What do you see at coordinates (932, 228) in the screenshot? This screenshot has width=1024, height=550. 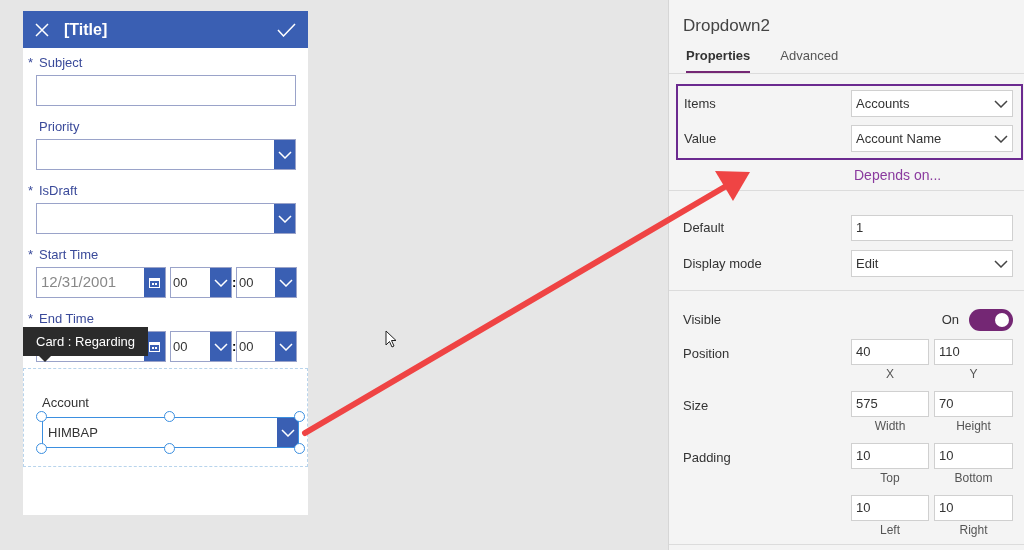 I see `number-input: 1` at bounding box center [932, 228].